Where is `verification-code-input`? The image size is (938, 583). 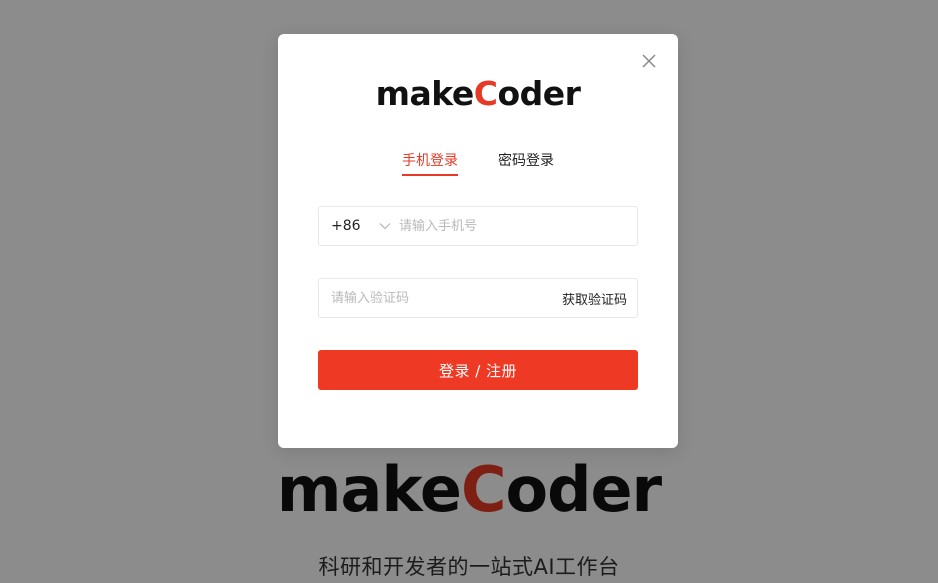 verification-code-input is located at coordinates (440, 298).